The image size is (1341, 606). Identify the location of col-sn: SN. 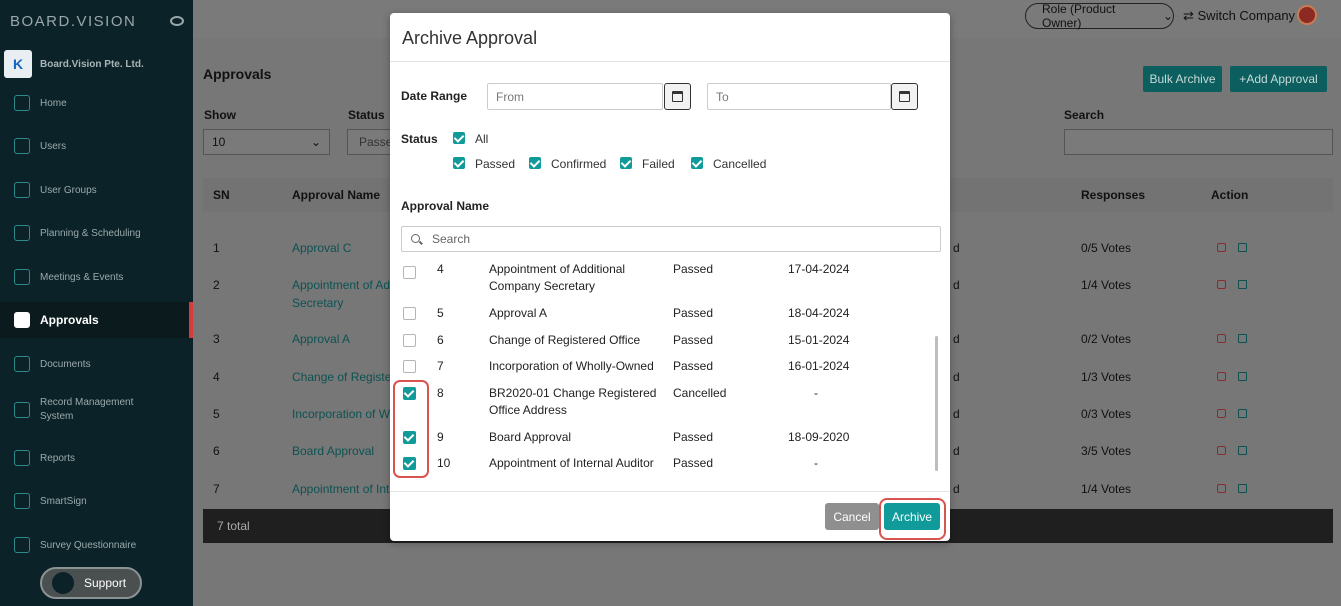
(221, 195).